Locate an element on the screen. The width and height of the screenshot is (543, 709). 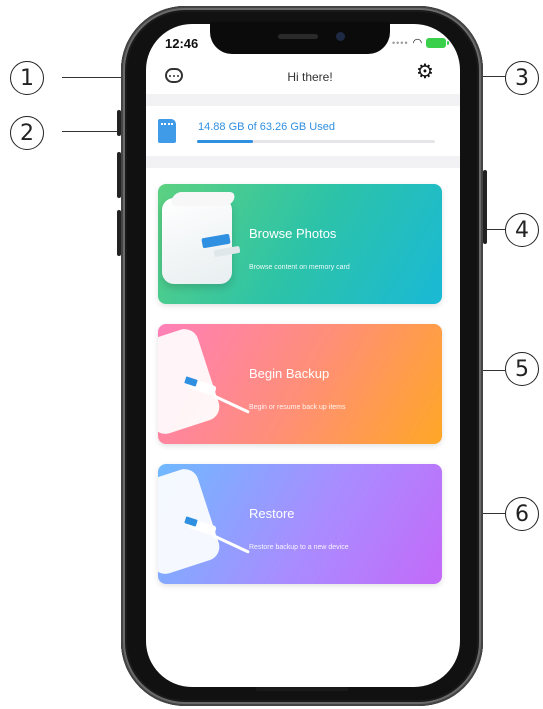
callout-6: 6 is located at coordinates (522, 514).